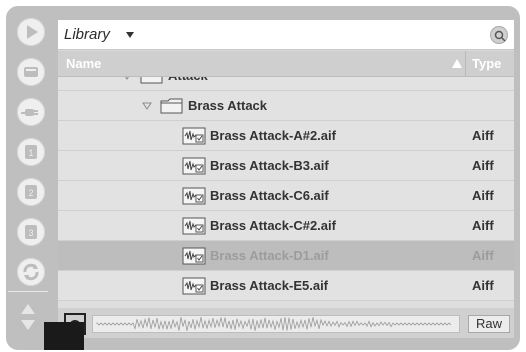  What do you see at coordinates (286, 106) in the screenshot?
I see `folder-row: Brass Attack` at bounding box center [286, 106].